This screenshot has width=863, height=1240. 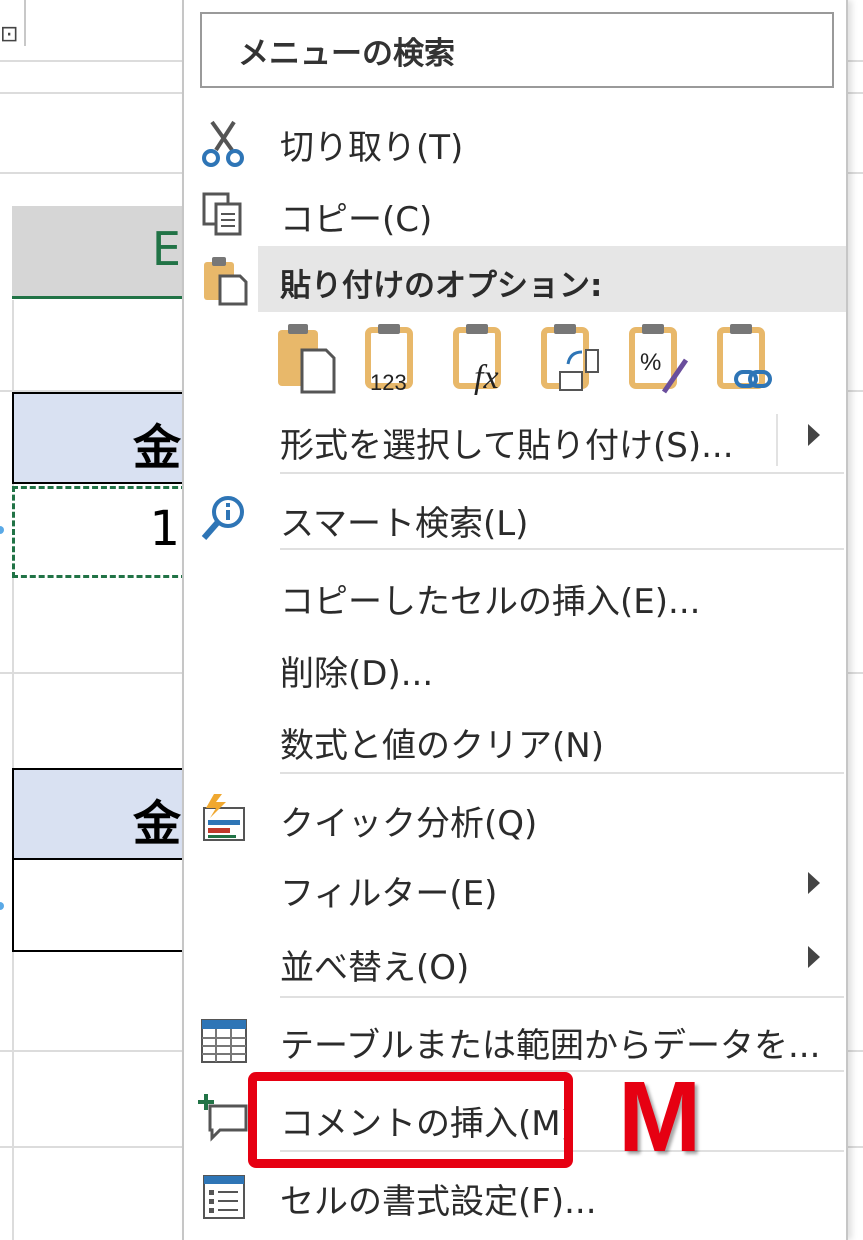 What do you see at coordinates (514, 962) in the screenshot?
I see `menu-item-sort: 並べ替え(O)` at bounding box center [514, 962].